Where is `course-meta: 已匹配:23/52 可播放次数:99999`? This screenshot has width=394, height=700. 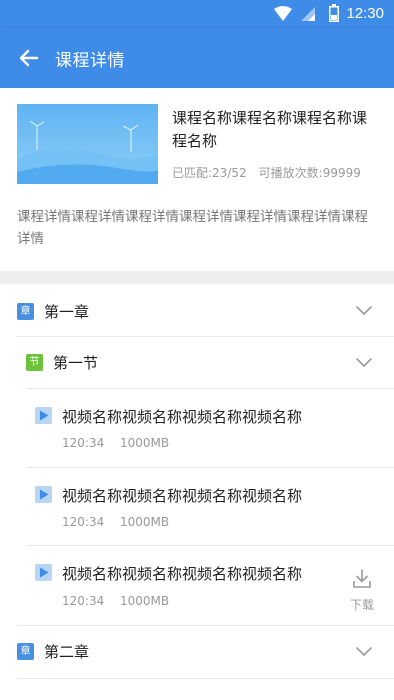
course-meta: 已匹配:23/52 可播放次数:99999 is located at coordinates (266, 172).